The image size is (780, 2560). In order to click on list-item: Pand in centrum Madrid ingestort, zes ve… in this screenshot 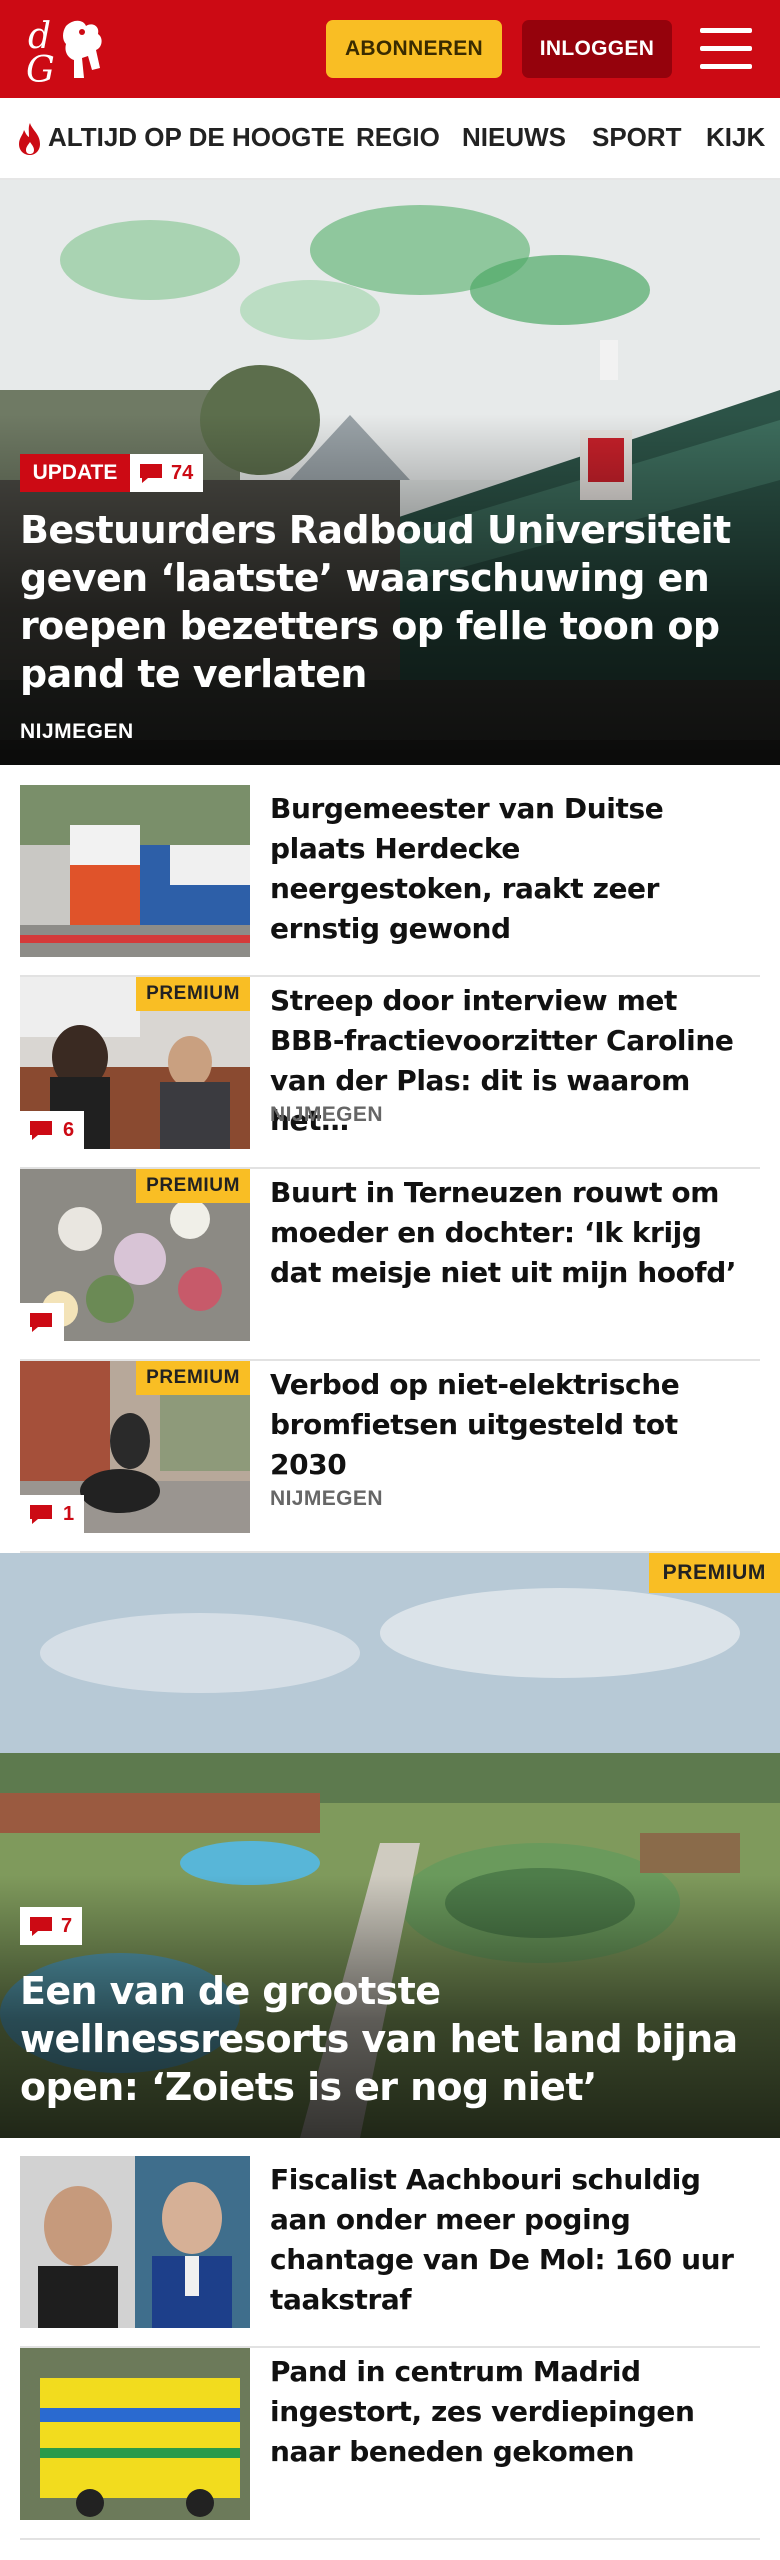, I will do `click(390, 2444)`.